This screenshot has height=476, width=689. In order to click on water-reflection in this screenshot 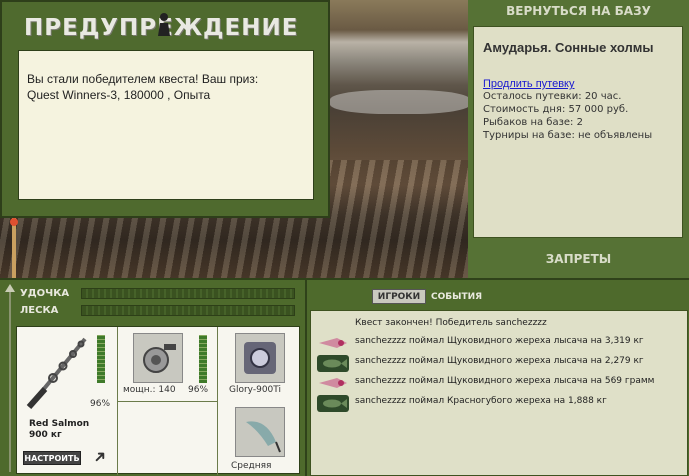, I will do `click(399, 102)`.